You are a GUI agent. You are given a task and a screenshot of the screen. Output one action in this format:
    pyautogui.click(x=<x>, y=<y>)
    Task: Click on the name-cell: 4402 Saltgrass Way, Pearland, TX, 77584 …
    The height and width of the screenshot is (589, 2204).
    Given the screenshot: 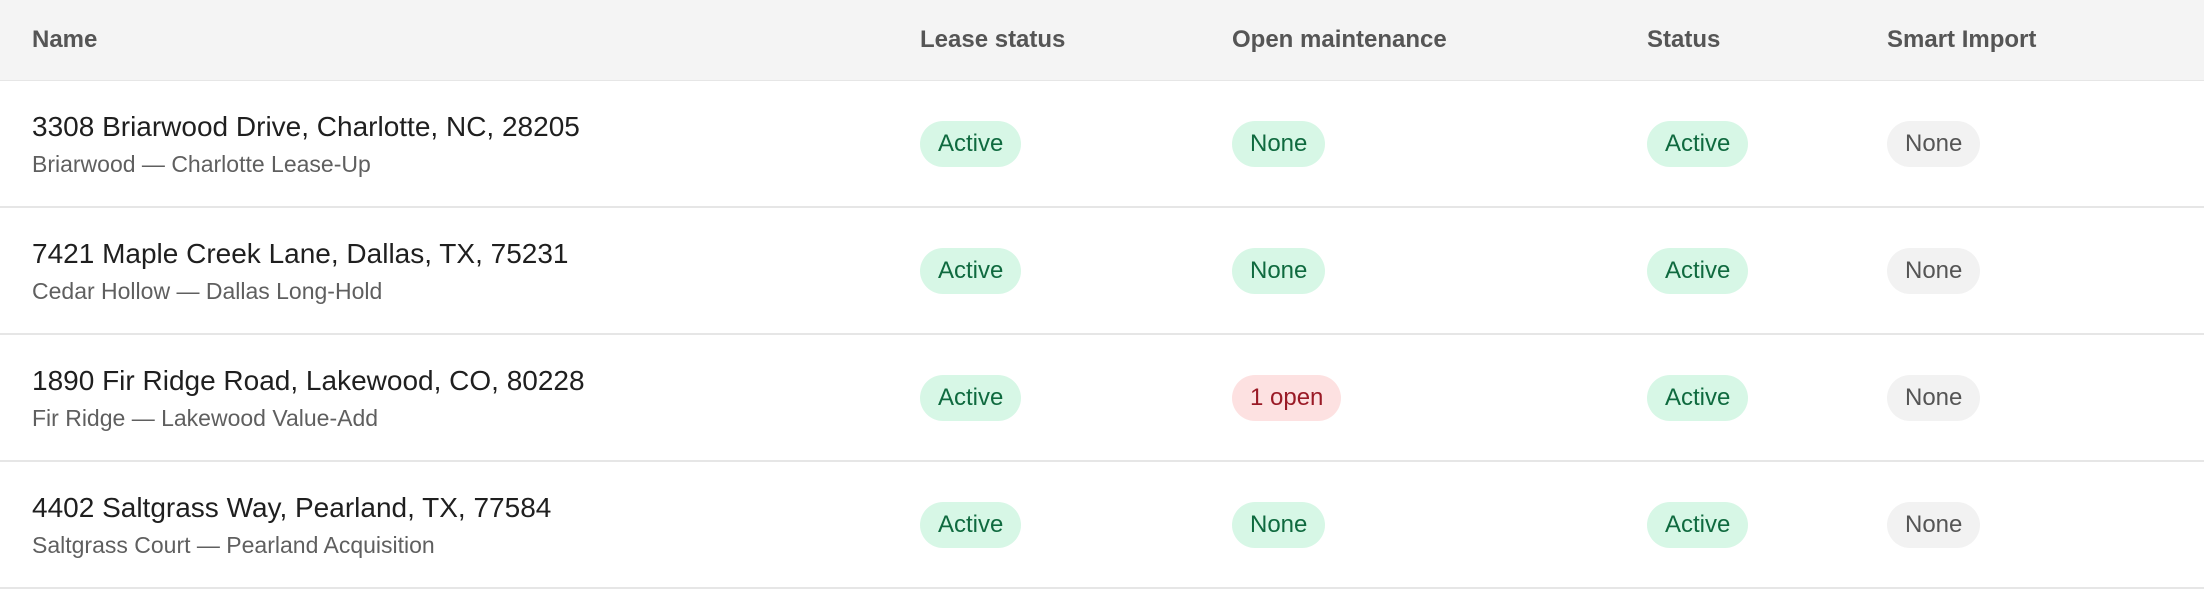 What is the action you would take?
    pyautogui.click(x=460, y=525)
    